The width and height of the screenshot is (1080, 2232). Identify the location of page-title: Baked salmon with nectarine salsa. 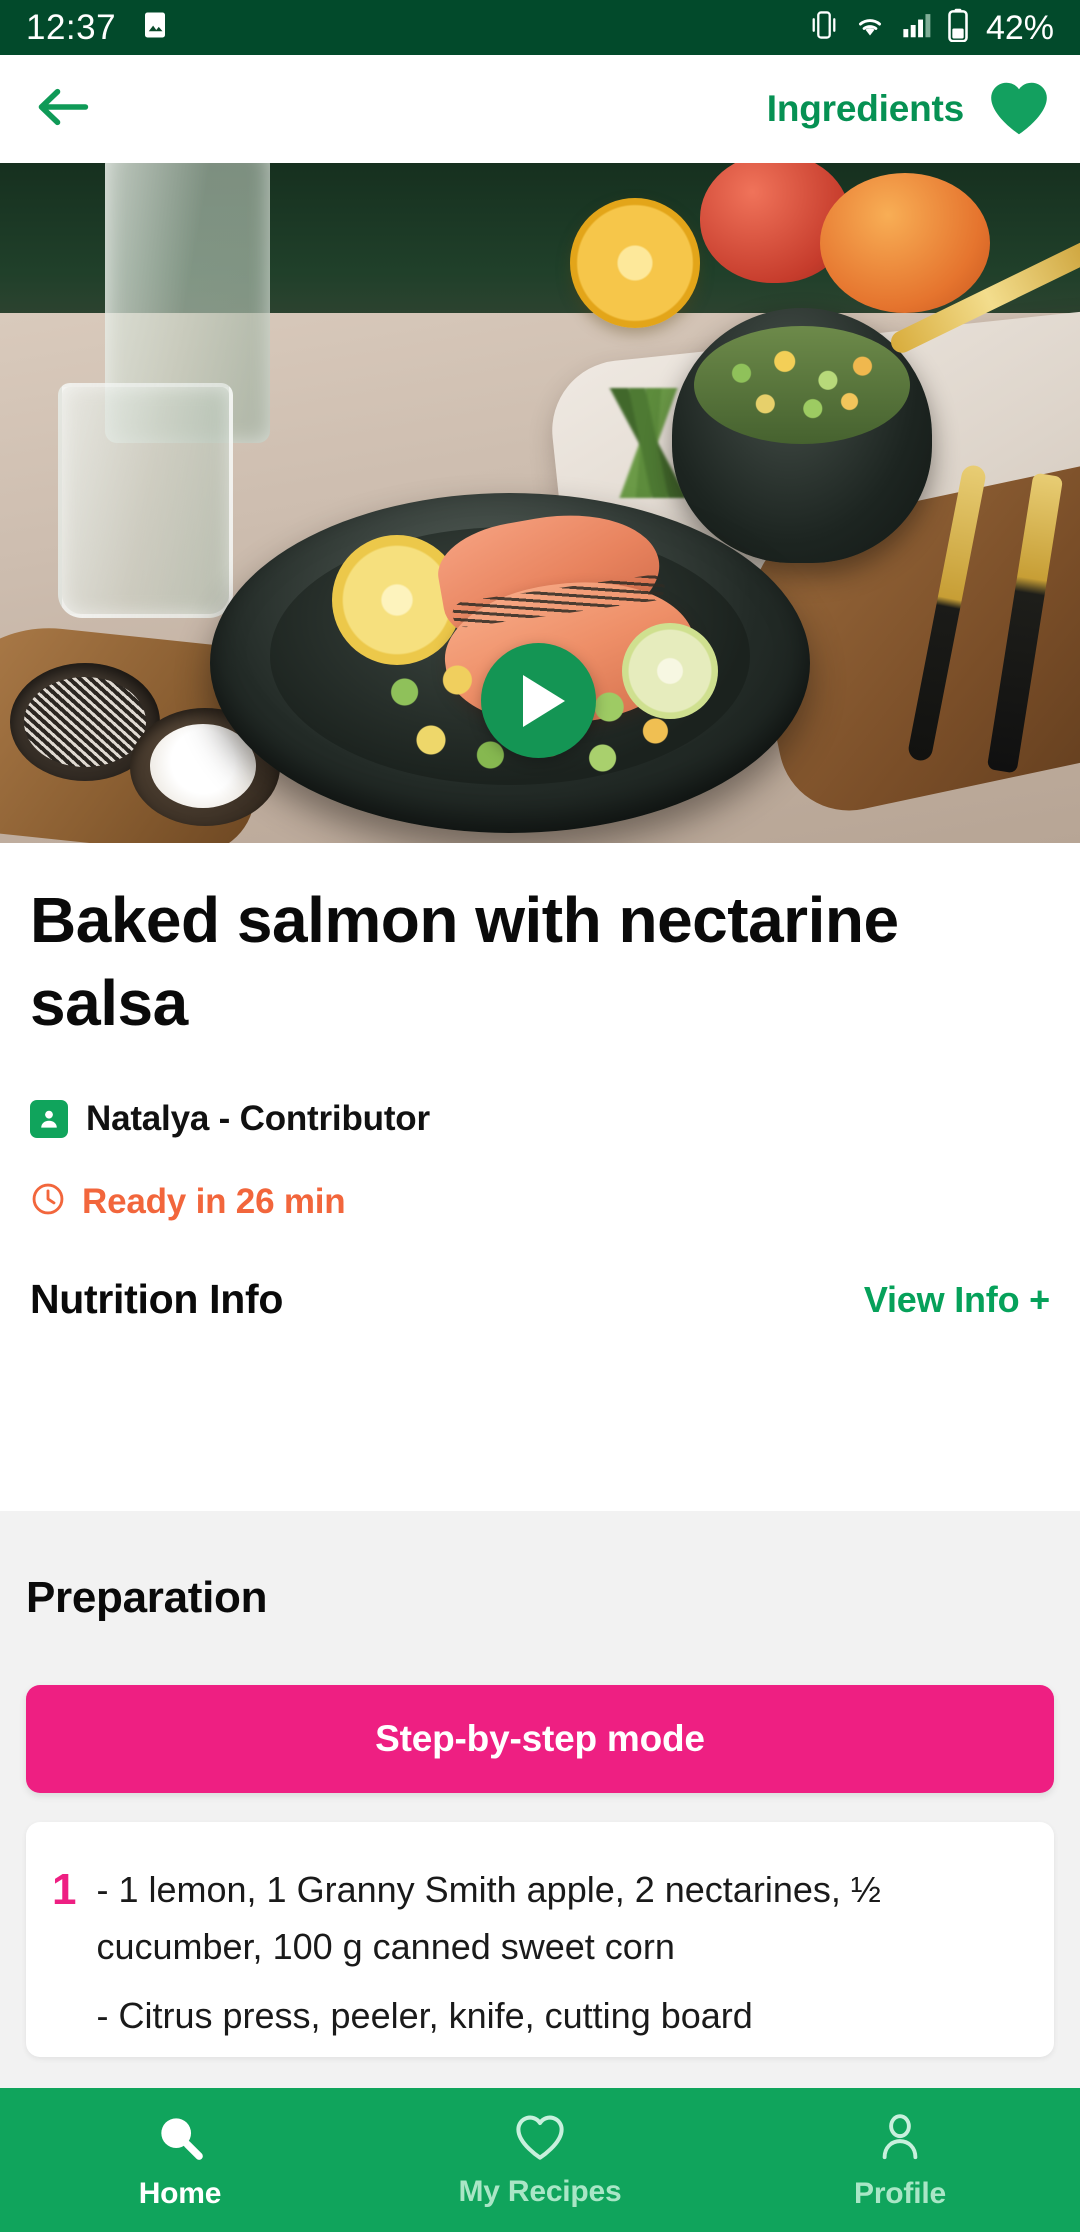
(464, 962).